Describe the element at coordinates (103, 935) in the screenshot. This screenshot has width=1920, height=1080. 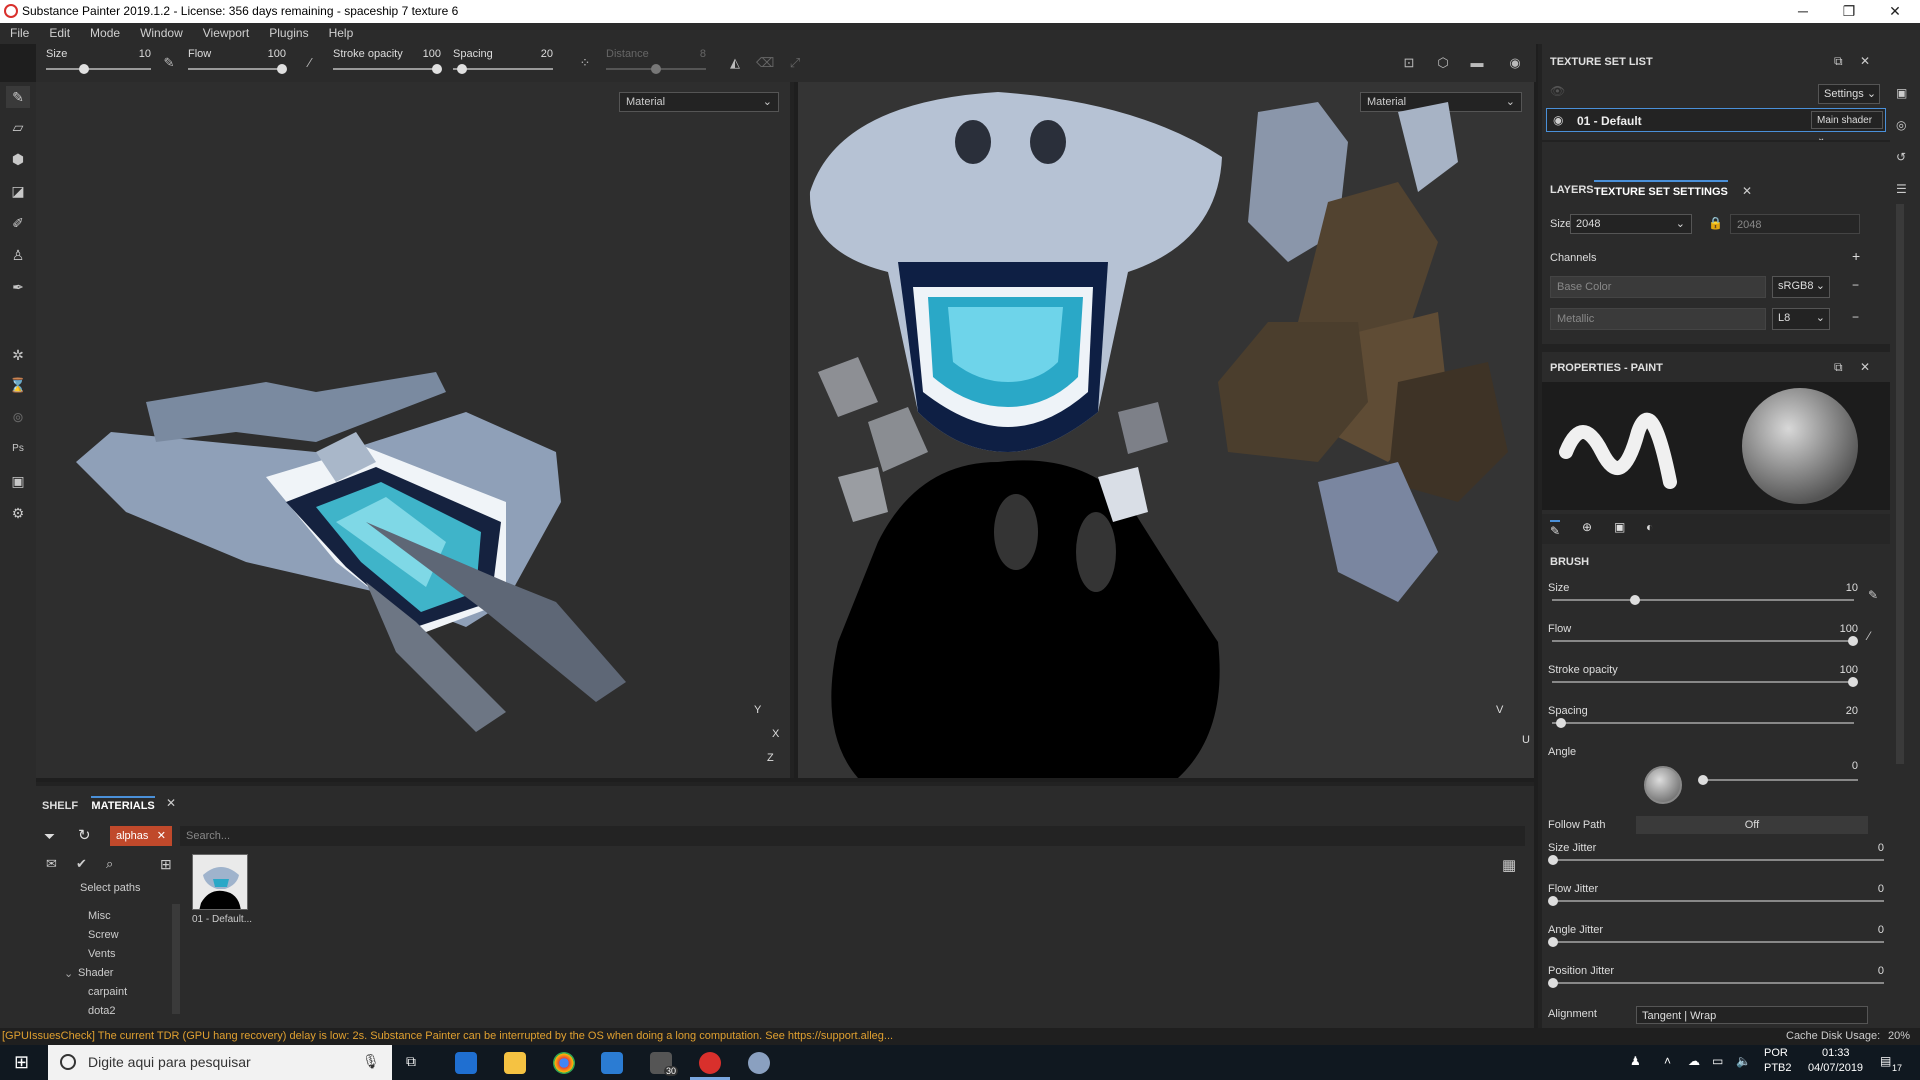
I see `tree-item-screw: Screw` at that location.